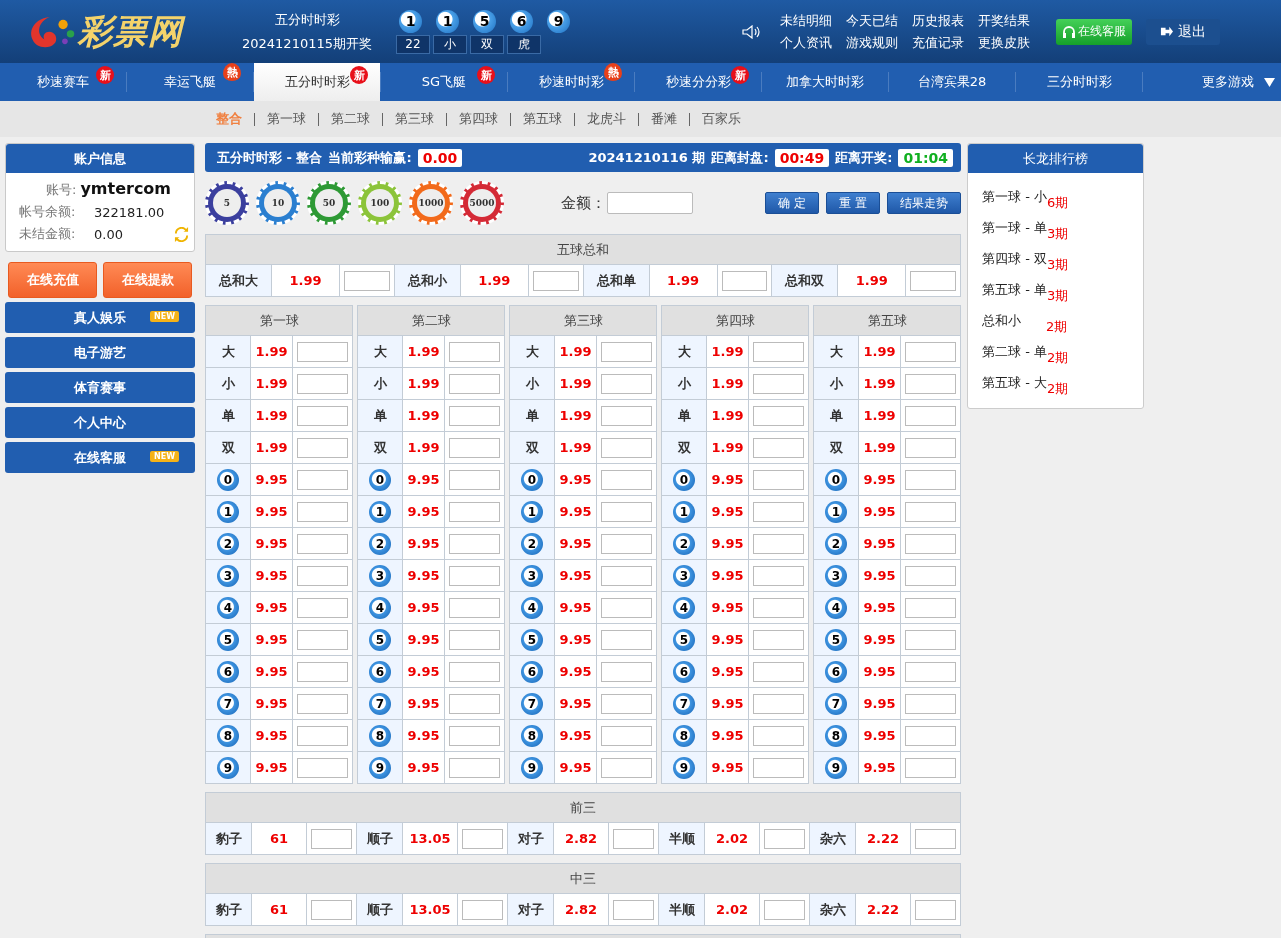  Describe the element at coordinates (317, 82) in the screenshot. I see `game-tab: 五分时时彩 新` at that location.